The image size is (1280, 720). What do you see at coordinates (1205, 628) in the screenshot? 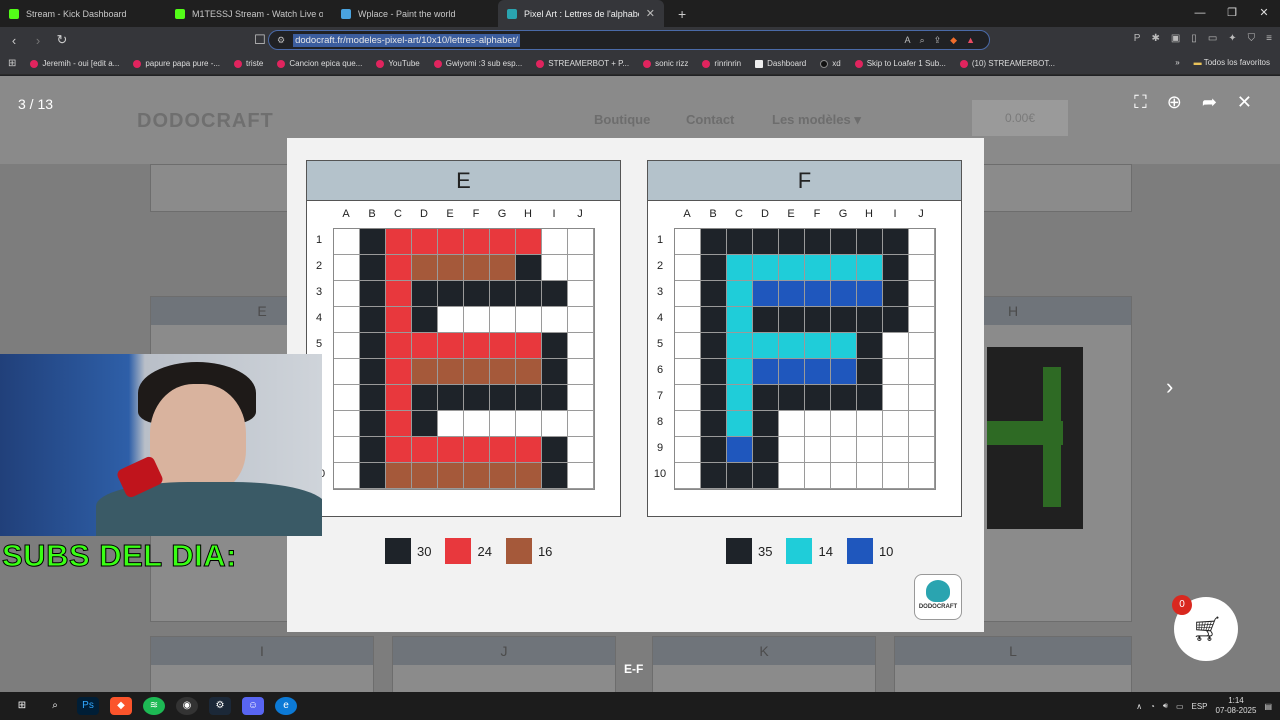
I see `floating-cart-button: 0 🛒︎` at bounding box center [1205, 628].